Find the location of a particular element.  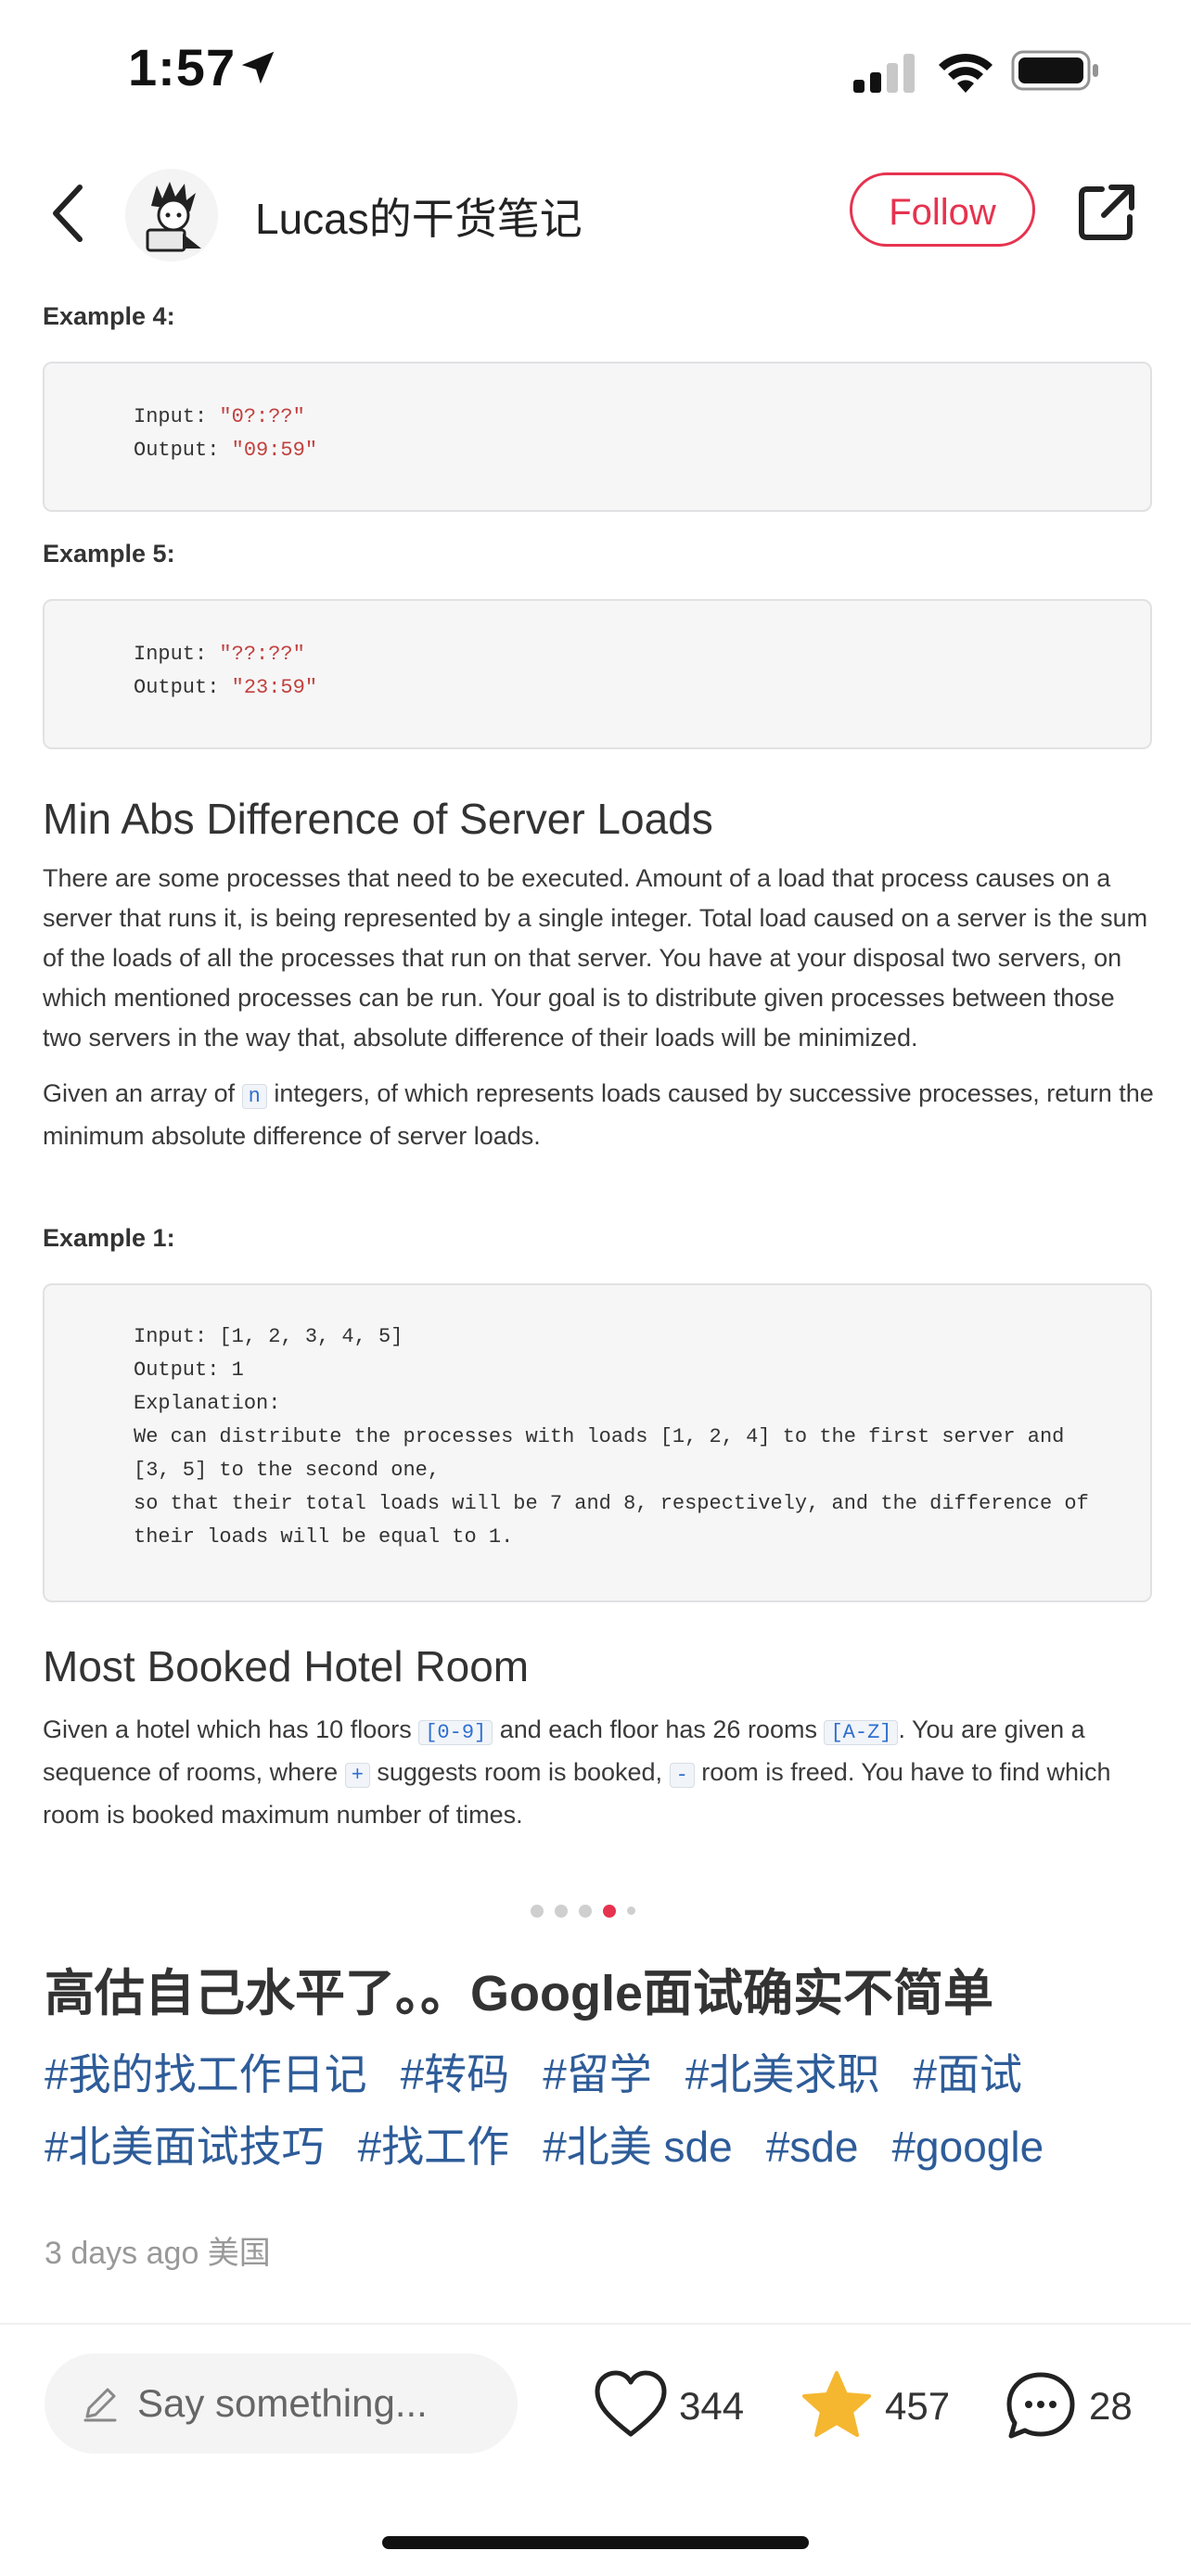

section-title: Most Booked Hotel Room is located at coordinates (286, 1666).